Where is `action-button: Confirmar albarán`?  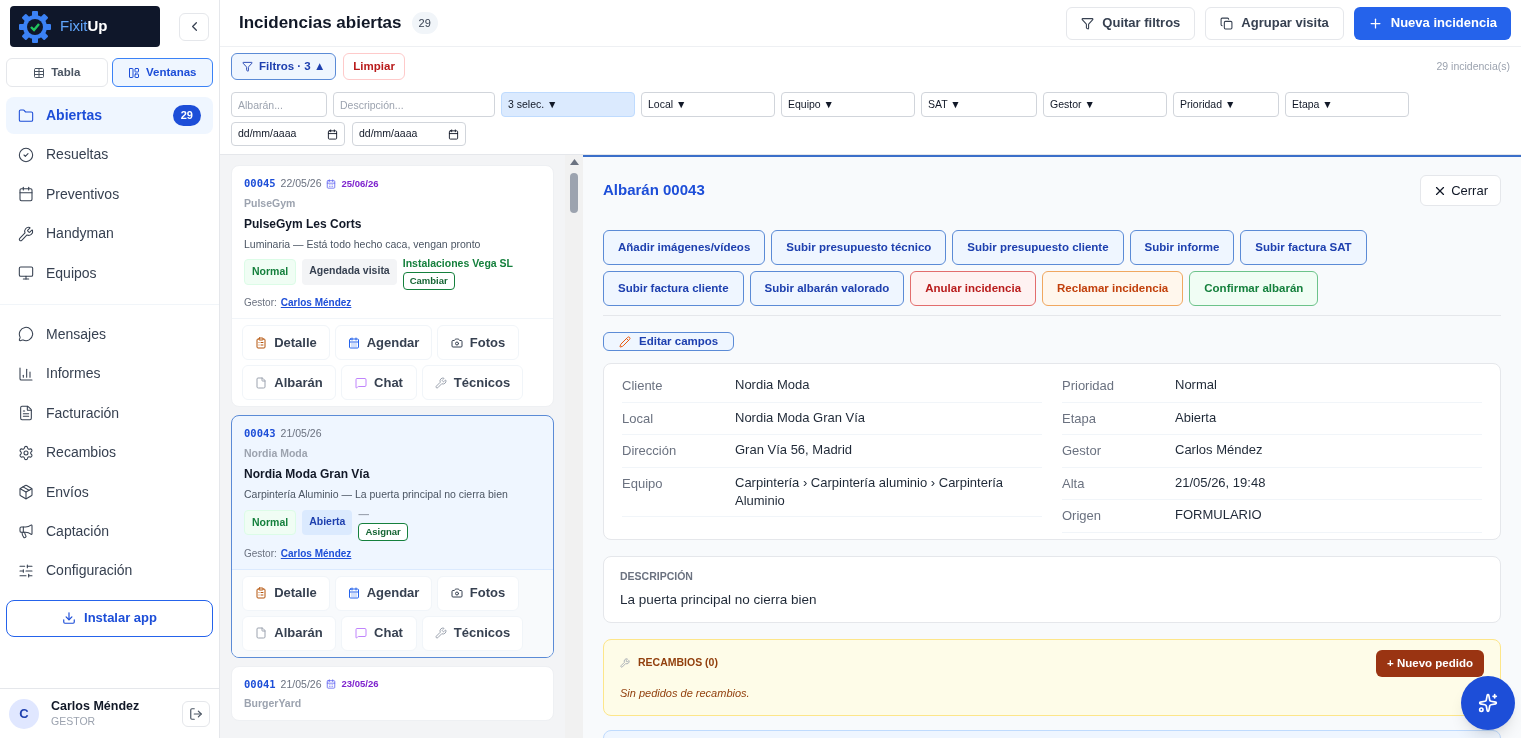 action-button: Confirmar albarán is located at coordinates (1254, 288).